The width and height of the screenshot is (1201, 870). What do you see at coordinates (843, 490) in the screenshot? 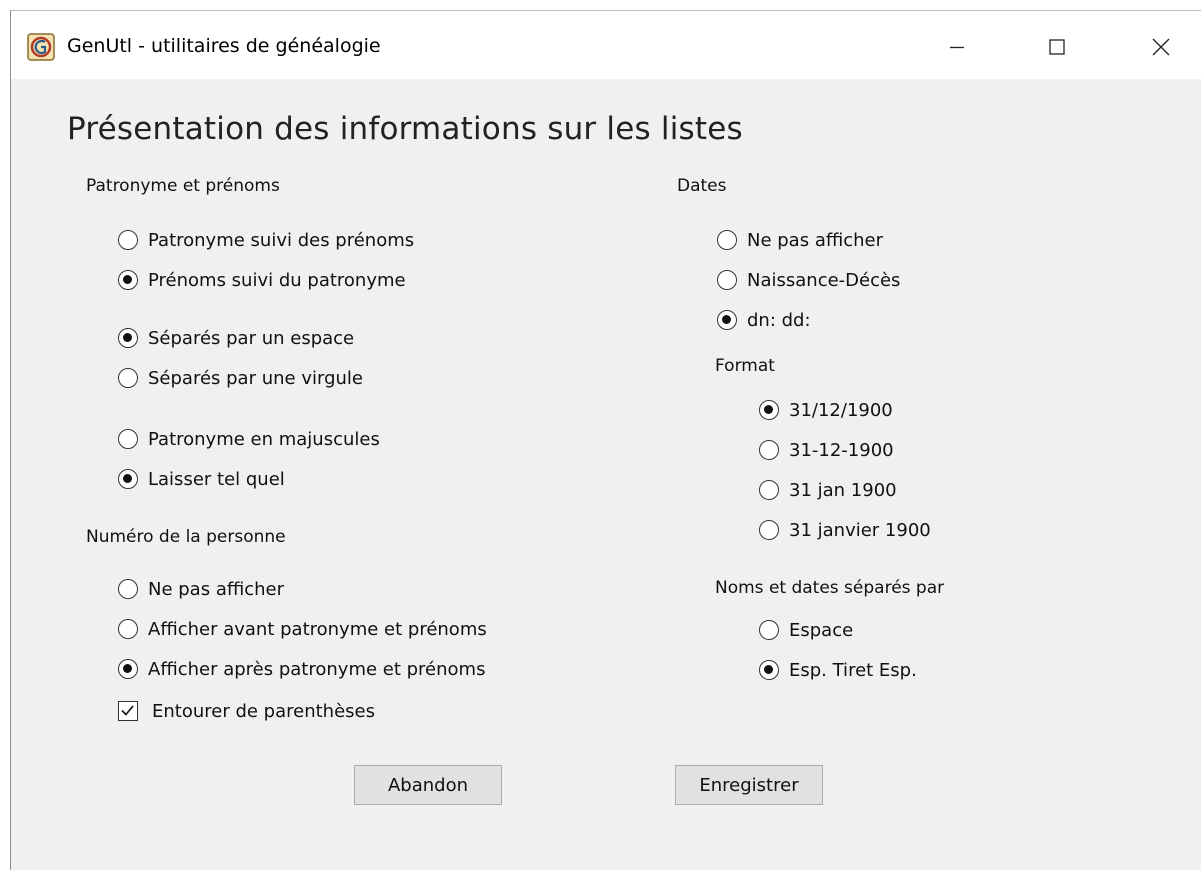
I see `radio-label: 31 jan 1900` at bounding box center [843, 490].